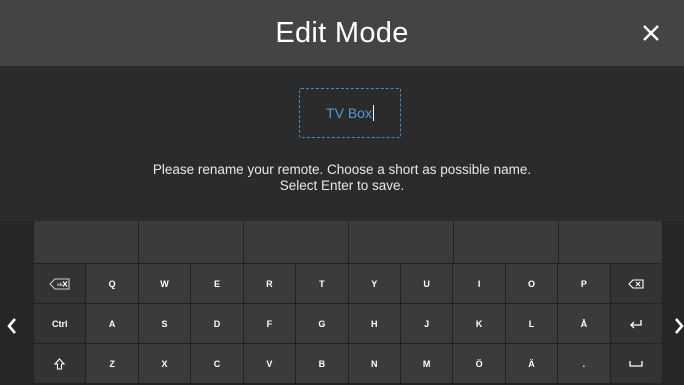 The width and height of the screenshot is (684, 385). I want to click on enter-key, so click(636, 323).